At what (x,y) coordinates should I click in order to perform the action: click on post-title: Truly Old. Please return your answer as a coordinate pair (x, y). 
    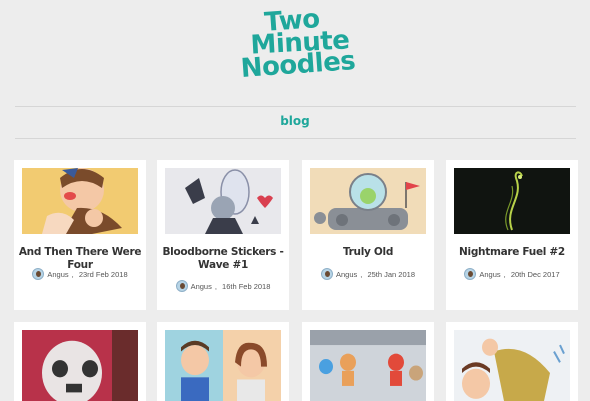
    Looking at the image, I should click on (368, 252).